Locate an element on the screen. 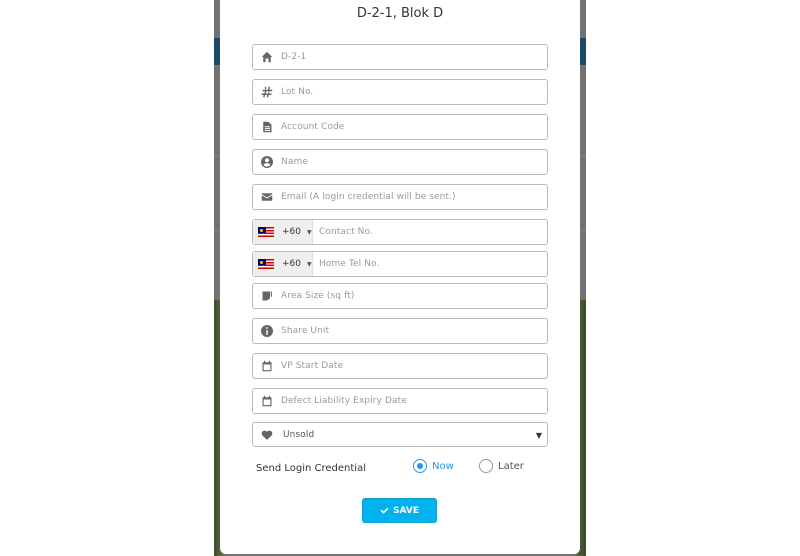  chevron-down-icon: ▼ is located at coordinates (538, 435).